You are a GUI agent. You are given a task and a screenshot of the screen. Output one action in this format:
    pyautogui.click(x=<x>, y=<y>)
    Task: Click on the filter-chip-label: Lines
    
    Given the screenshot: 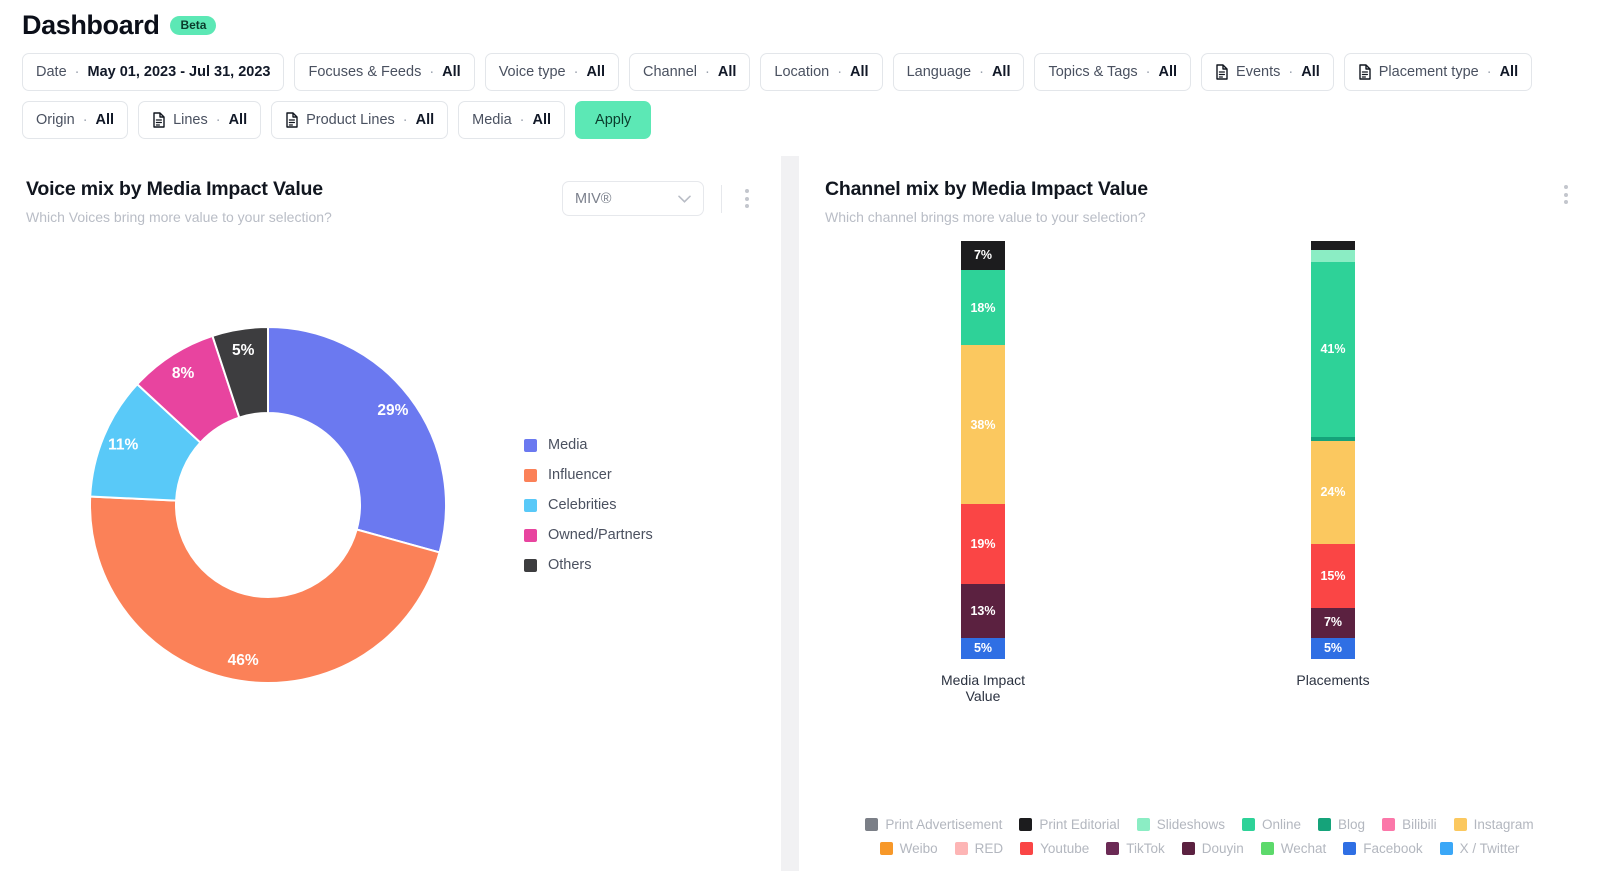 What is the action you would take?
    pyautogui.click(x=190, y=120)
    